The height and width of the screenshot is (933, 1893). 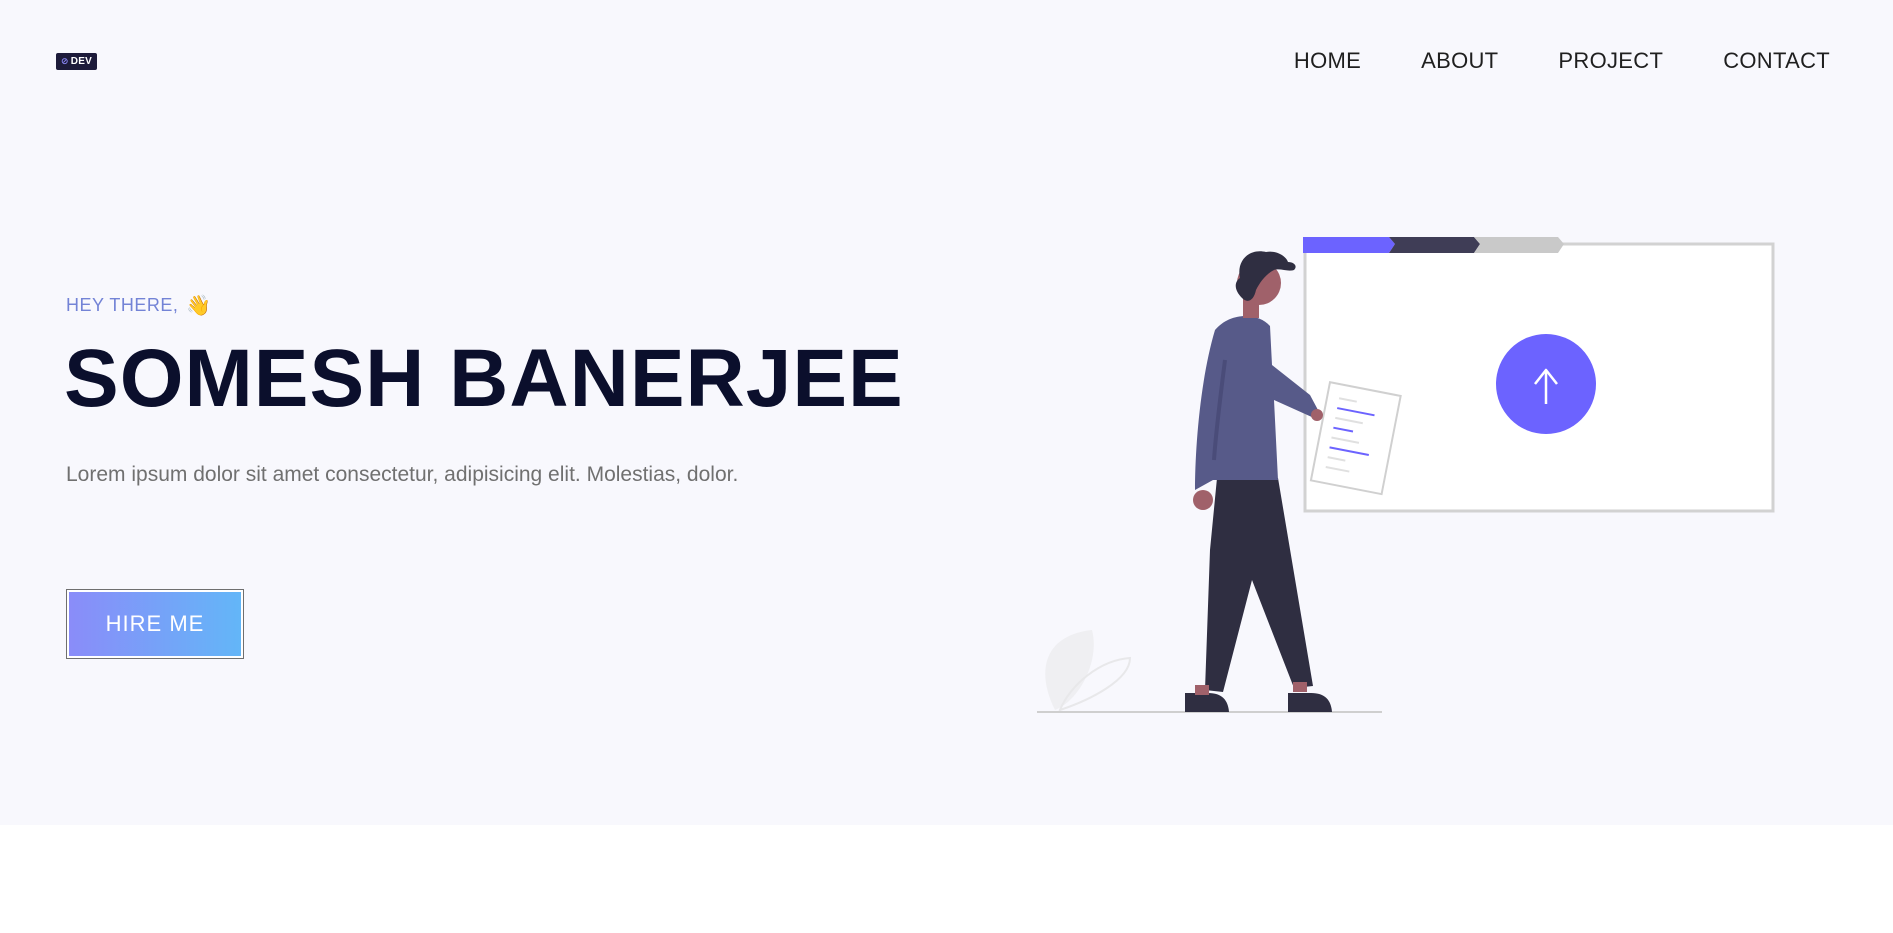 I want to click on greeting: HEY THERE, 👋, so click(x=138, y=305).